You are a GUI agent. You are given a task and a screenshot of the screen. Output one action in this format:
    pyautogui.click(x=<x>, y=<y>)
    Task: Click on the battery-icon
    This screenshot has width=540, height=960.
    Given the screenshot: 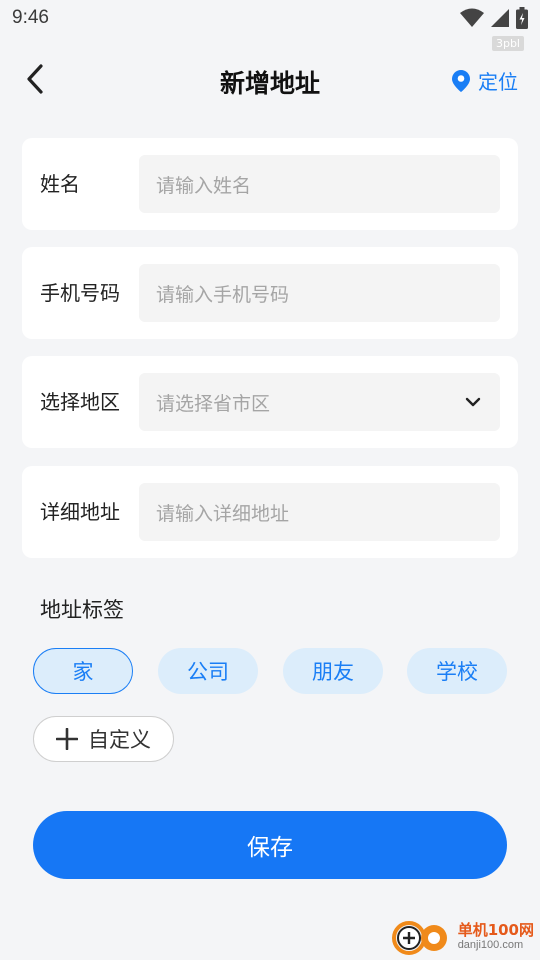 What is the action you would take?
    pyautogui.click(x=522, y=18)
    